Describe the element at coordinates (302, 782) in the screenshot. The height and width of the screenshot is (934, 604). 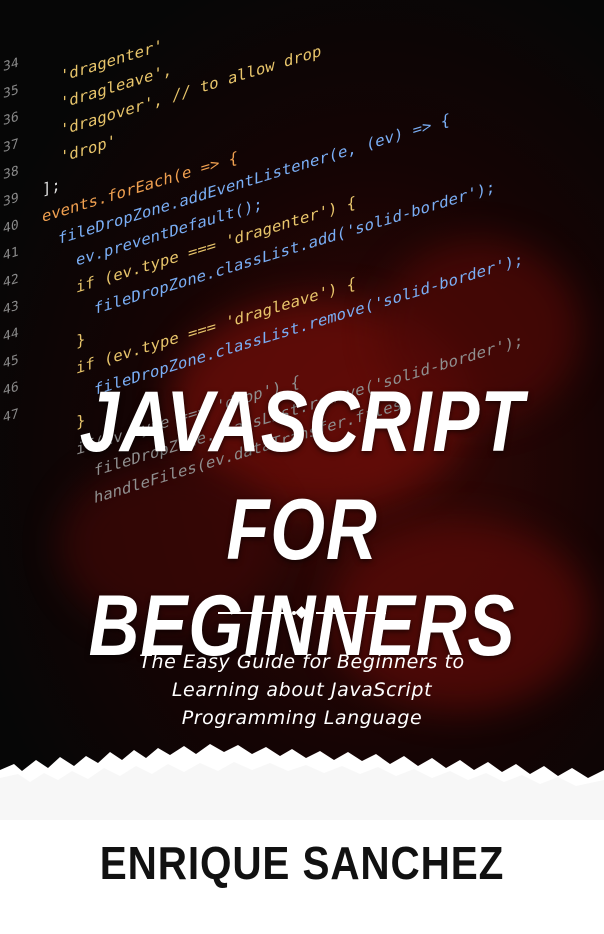
I see `torn-paper-edge` at that location.